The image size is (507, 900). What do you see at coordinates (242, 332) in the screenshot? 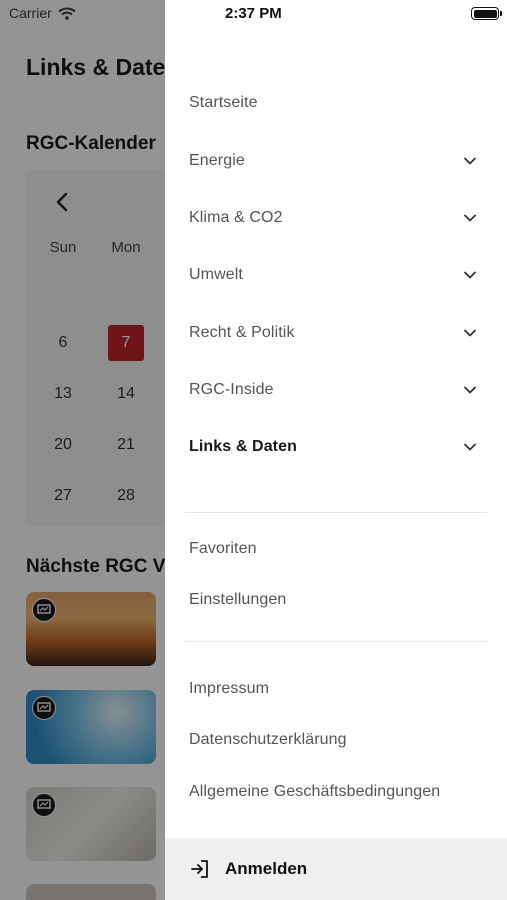
I see `menu-item-label: Recht & Politik` at bounding box center [242, 332].